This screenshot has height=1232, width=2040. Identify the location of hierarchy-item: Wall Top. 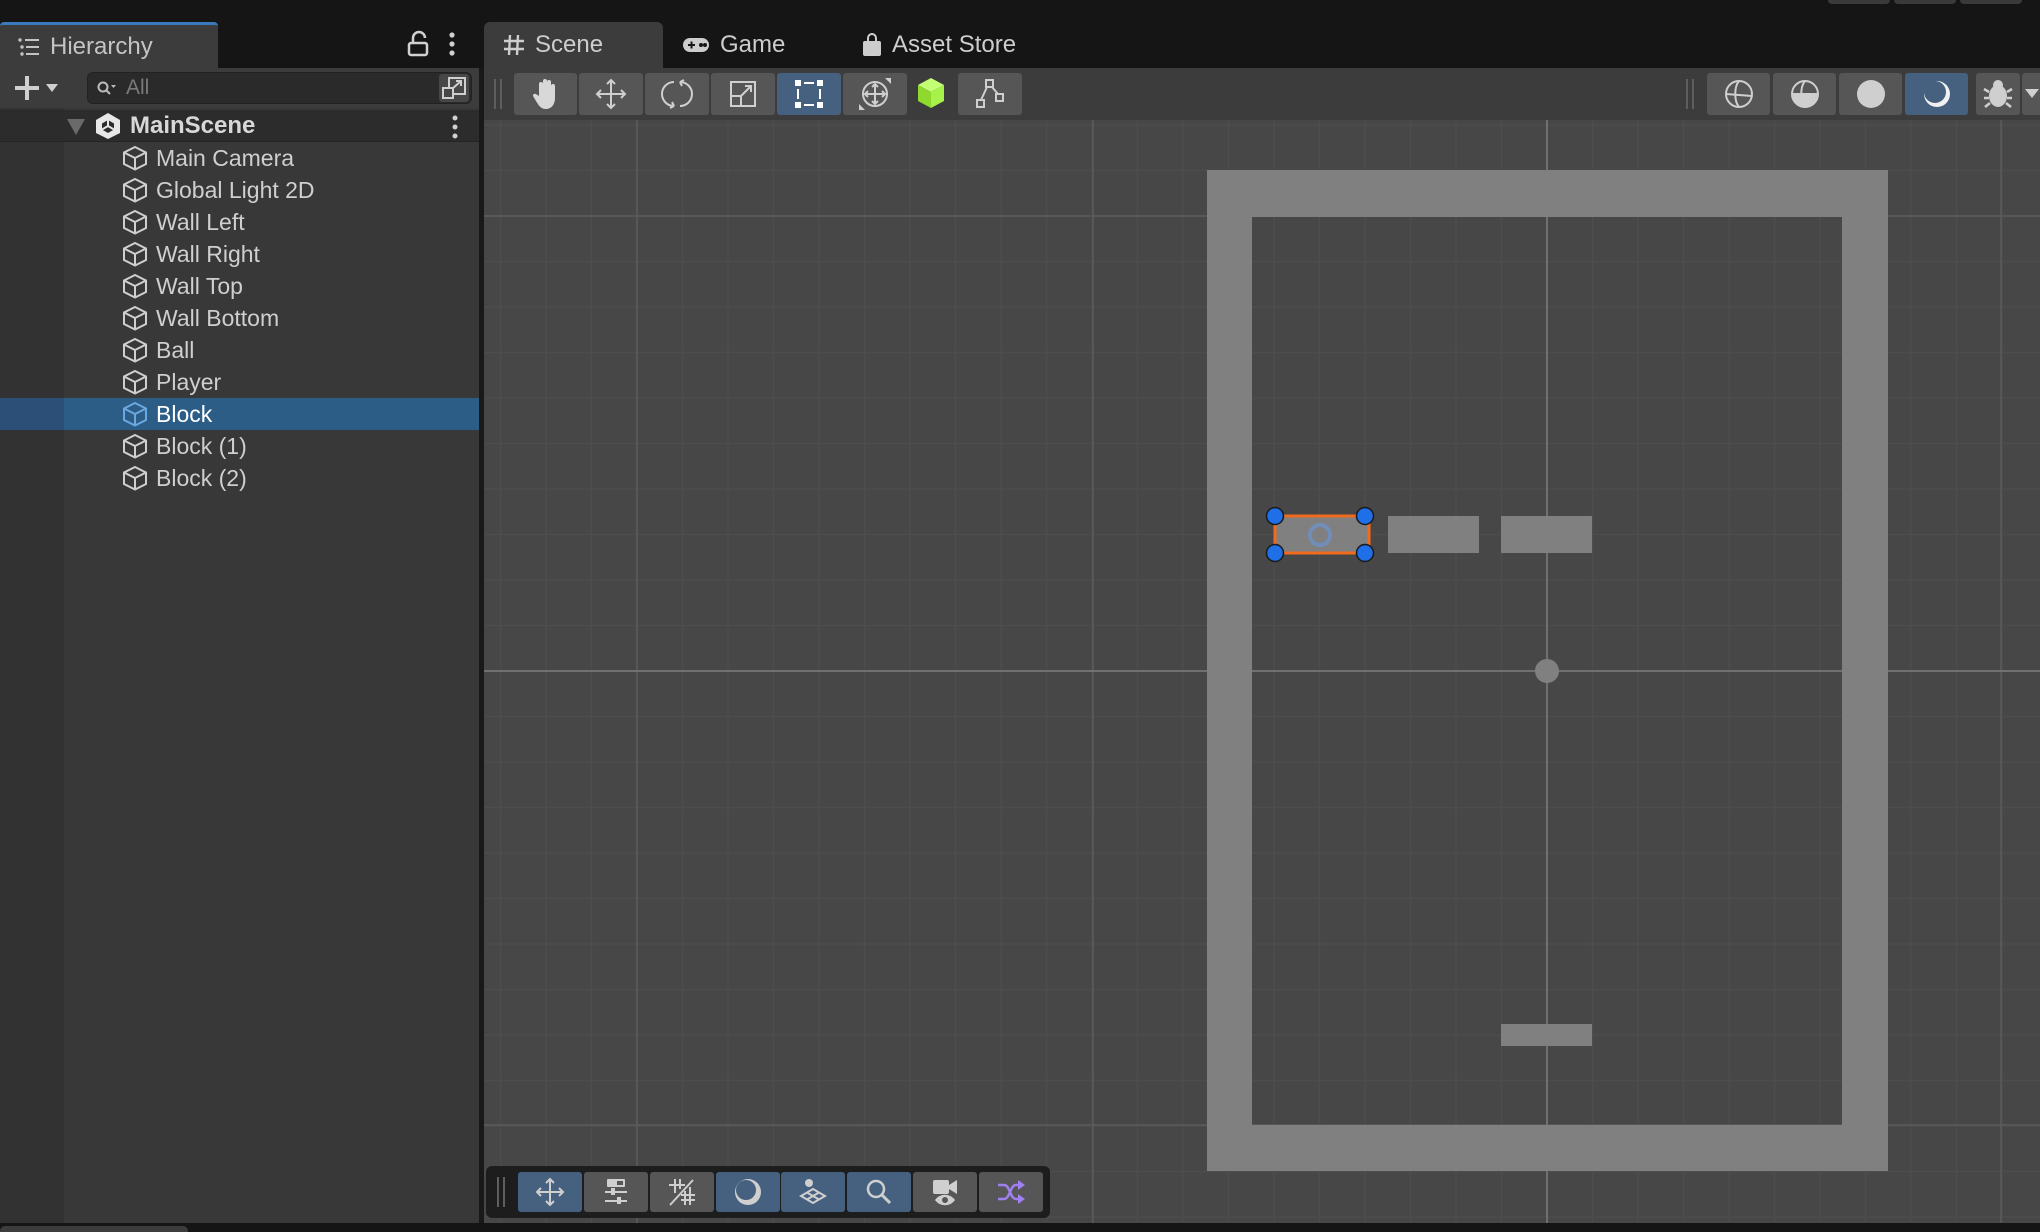
(239, 286).